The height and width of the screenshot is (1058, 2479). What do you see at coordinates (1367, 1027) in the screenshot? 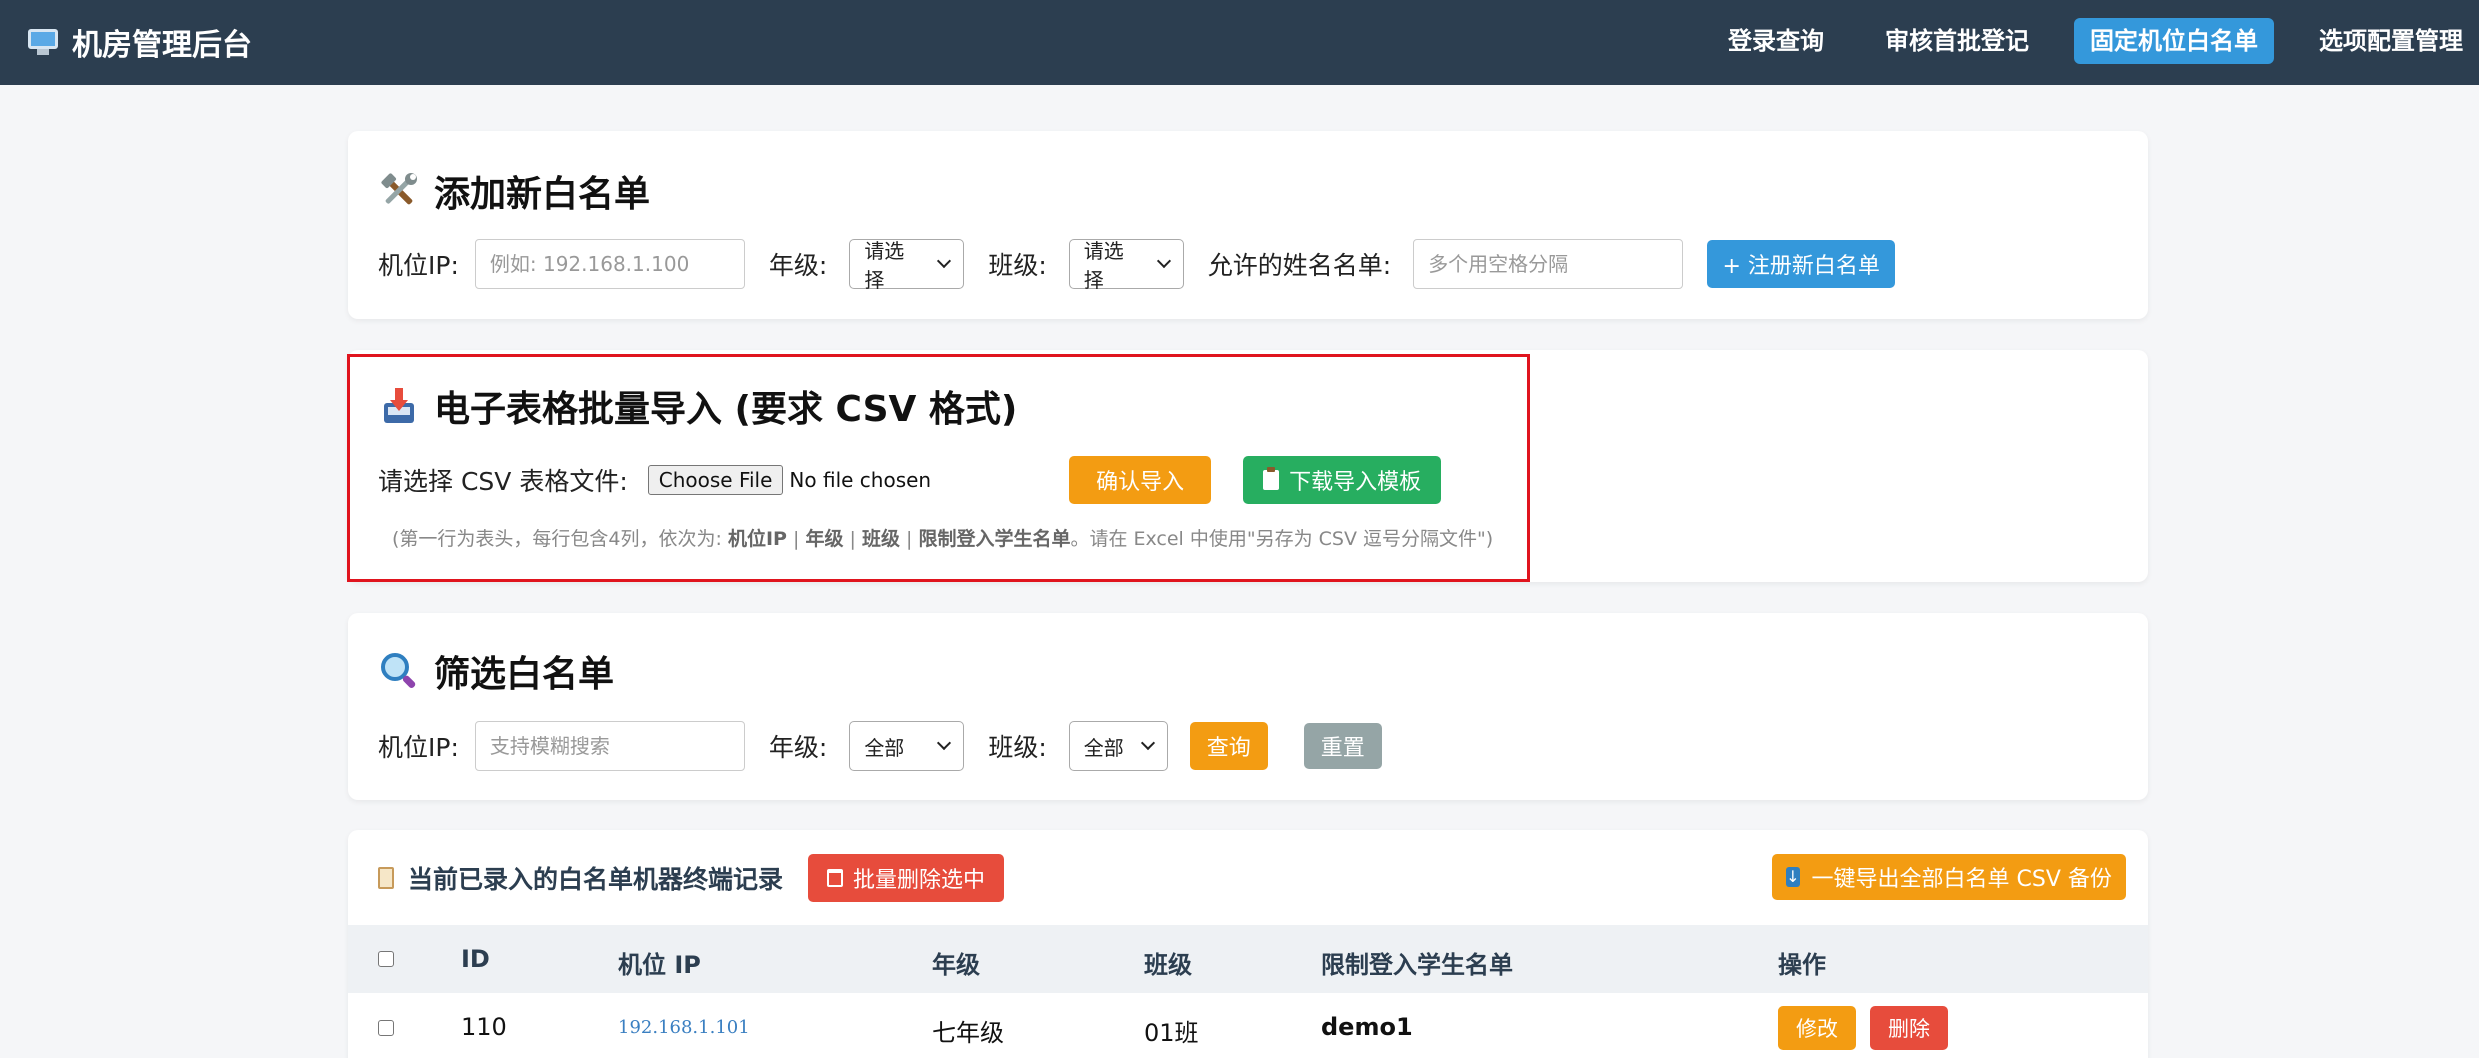
I see `cell-students: demo1` at bounding box center [1367, 1027].